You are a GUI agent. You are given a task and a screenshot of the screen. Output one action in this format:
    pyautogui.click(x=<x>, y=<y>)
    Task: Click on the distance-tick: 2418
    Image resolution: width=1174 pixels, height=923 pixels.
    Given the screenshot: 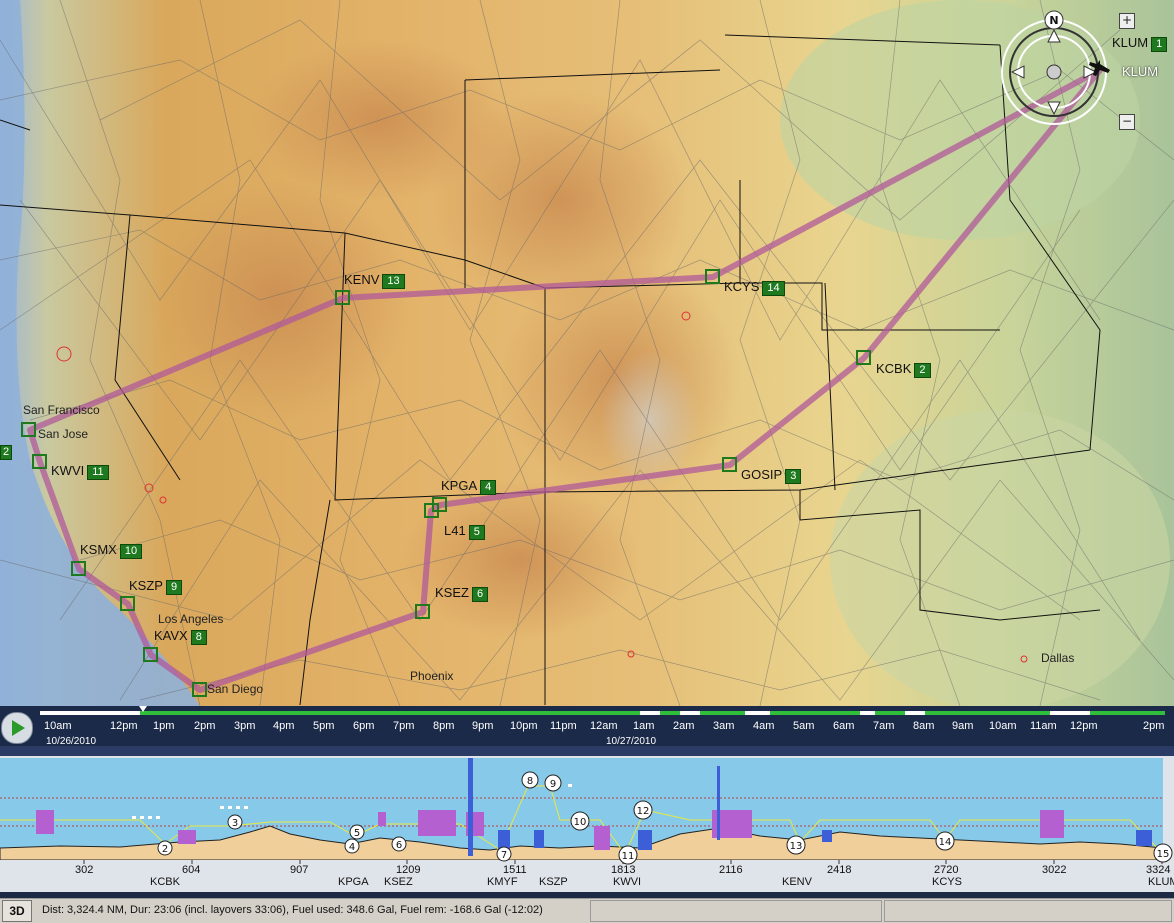 What is the action you would take?
    pyautogui.click(x=839, y=870)
    